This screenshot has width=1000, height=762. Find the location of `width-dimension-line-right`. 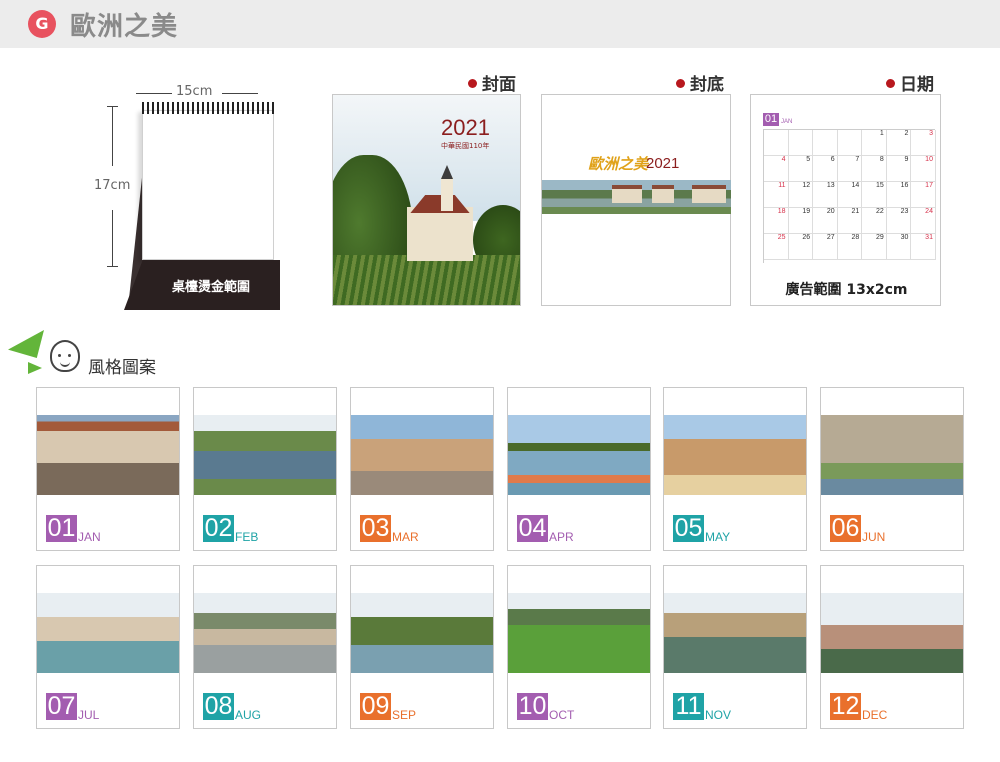

width-dimension-line-right is located at coordinates (240, 93).